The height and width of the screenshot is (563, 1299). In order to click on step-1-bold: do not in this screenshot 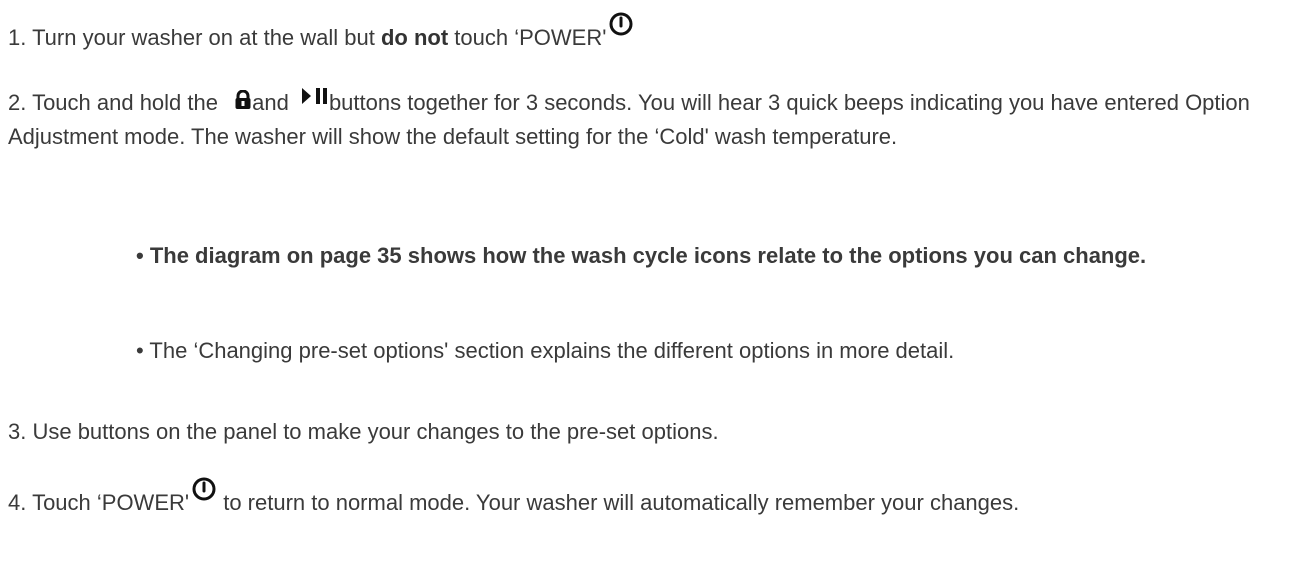, I will do `click(414, 37)`.